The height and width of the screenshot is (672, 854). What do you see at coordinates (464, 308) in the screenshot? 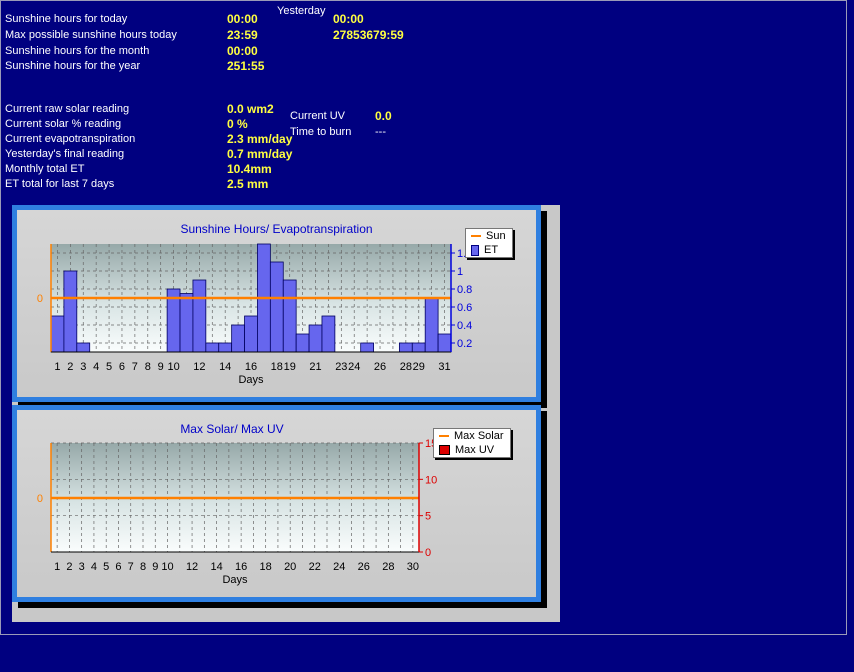
I see `right-tick-label: 0.6` at bounding box center [464, 308].